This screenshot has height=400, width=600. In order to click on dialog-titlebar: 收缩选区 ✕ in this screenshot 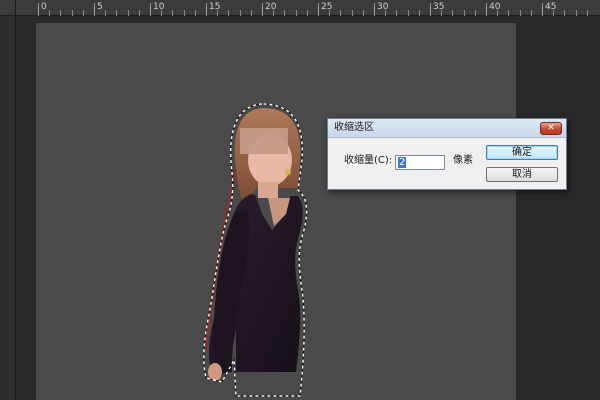, I will do `click(447, 128)`.